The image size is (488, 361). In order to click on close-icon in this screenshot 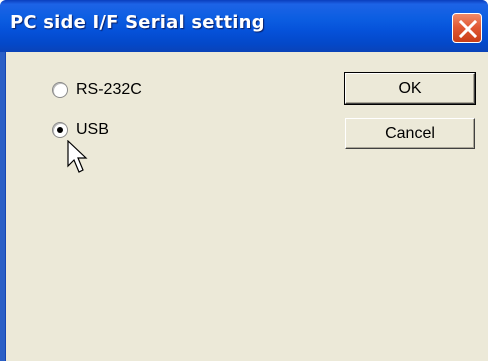, I will do `click(468, 29)`.